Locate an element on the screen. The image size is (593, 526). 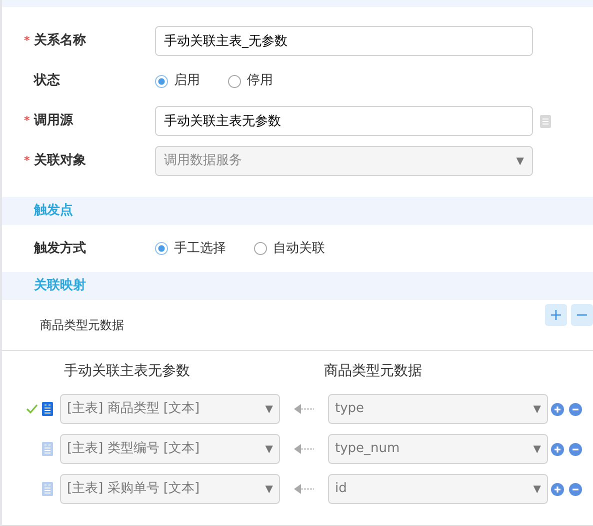
select-field: [主表] 采购单号 [文本] ▼ is located at coordinates (170, 489).